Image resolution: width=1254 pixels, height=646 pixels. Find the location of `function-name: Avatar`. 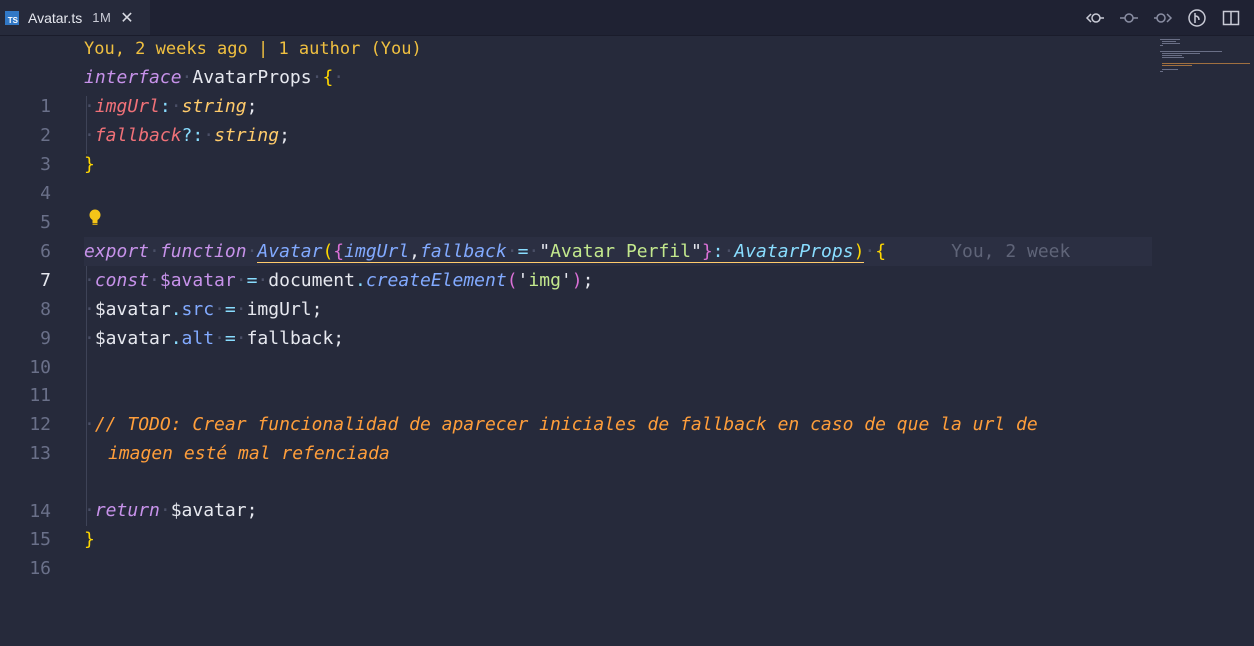

function-name: Avatar is located at coordinates (290, 251).